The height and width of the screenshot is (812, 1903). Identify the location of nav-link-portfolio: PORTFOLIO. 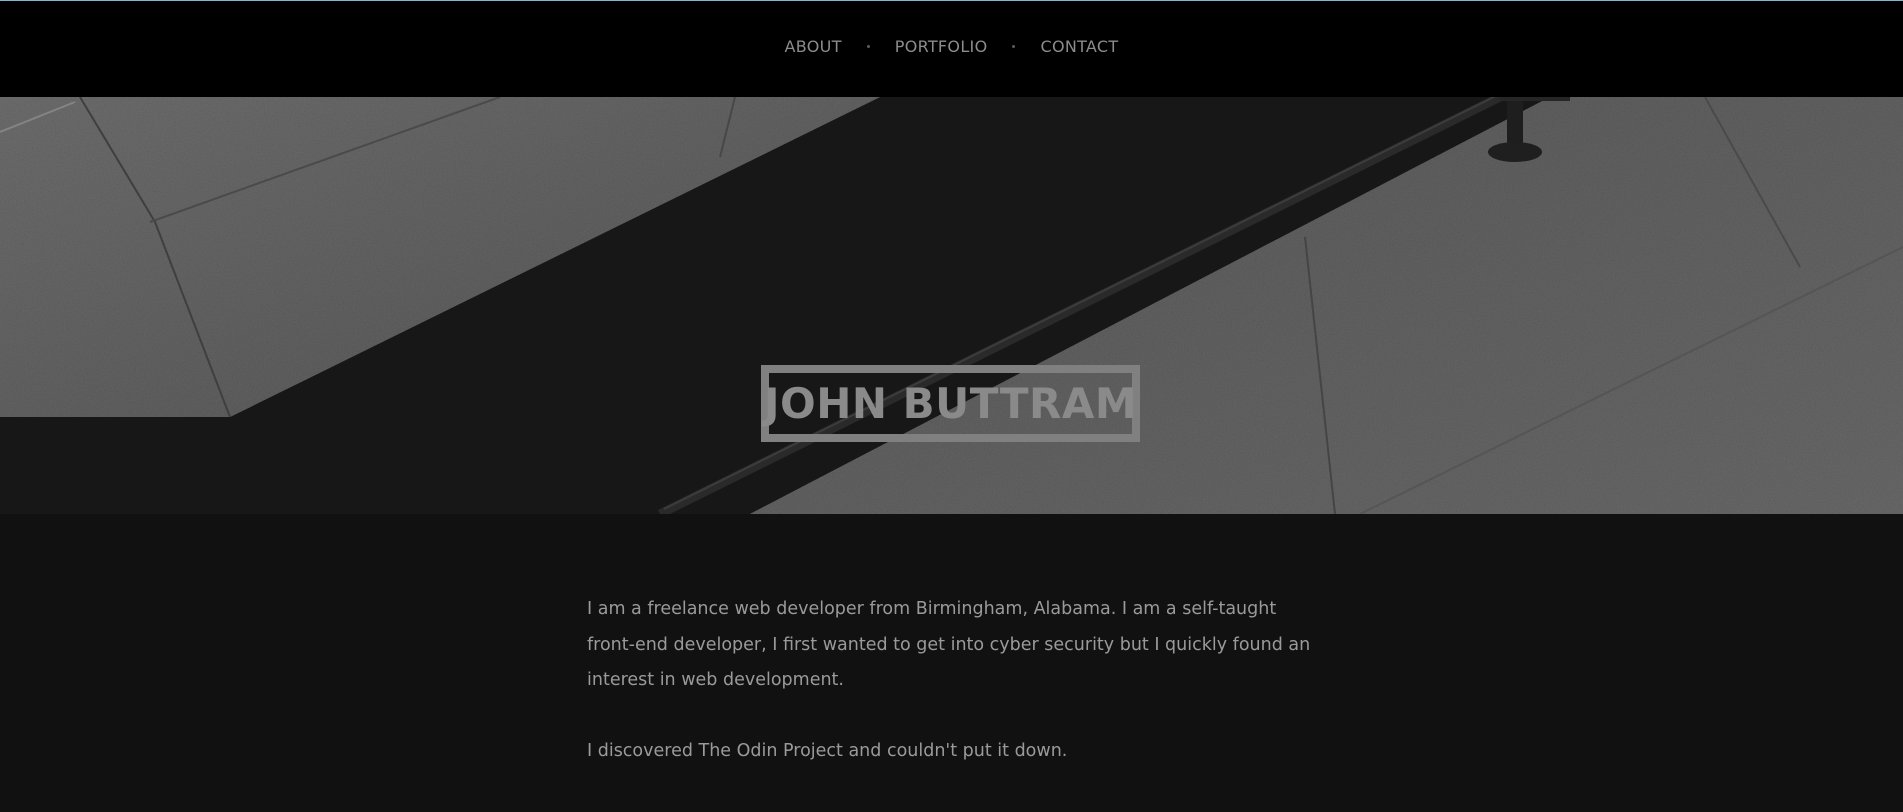
(941, 46).